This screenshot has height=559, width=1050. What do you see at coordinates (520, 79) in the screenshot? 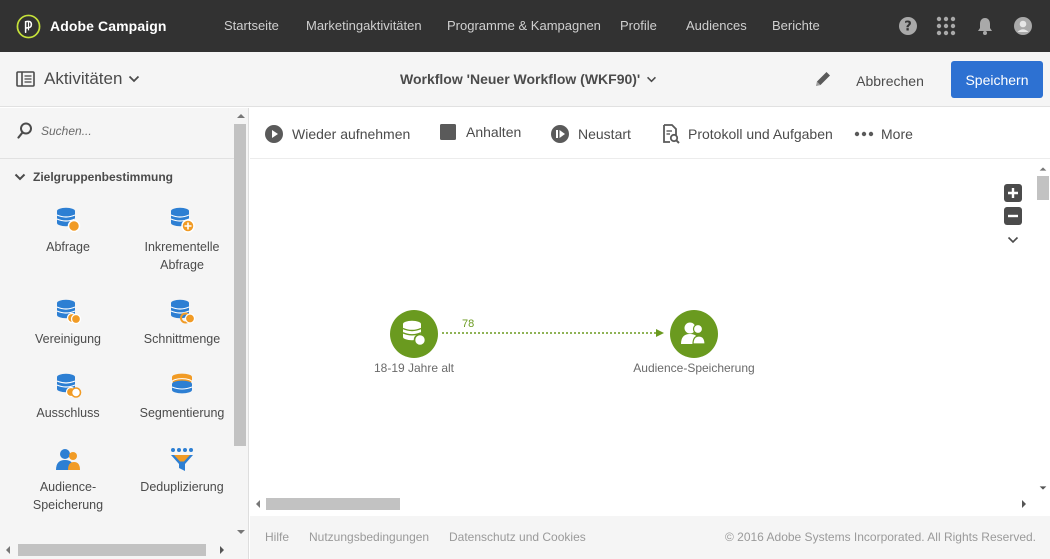
I see `workflow-title: Workflow 'Neuer Workflow (WKF90)'` at bounding box center [520, 79].